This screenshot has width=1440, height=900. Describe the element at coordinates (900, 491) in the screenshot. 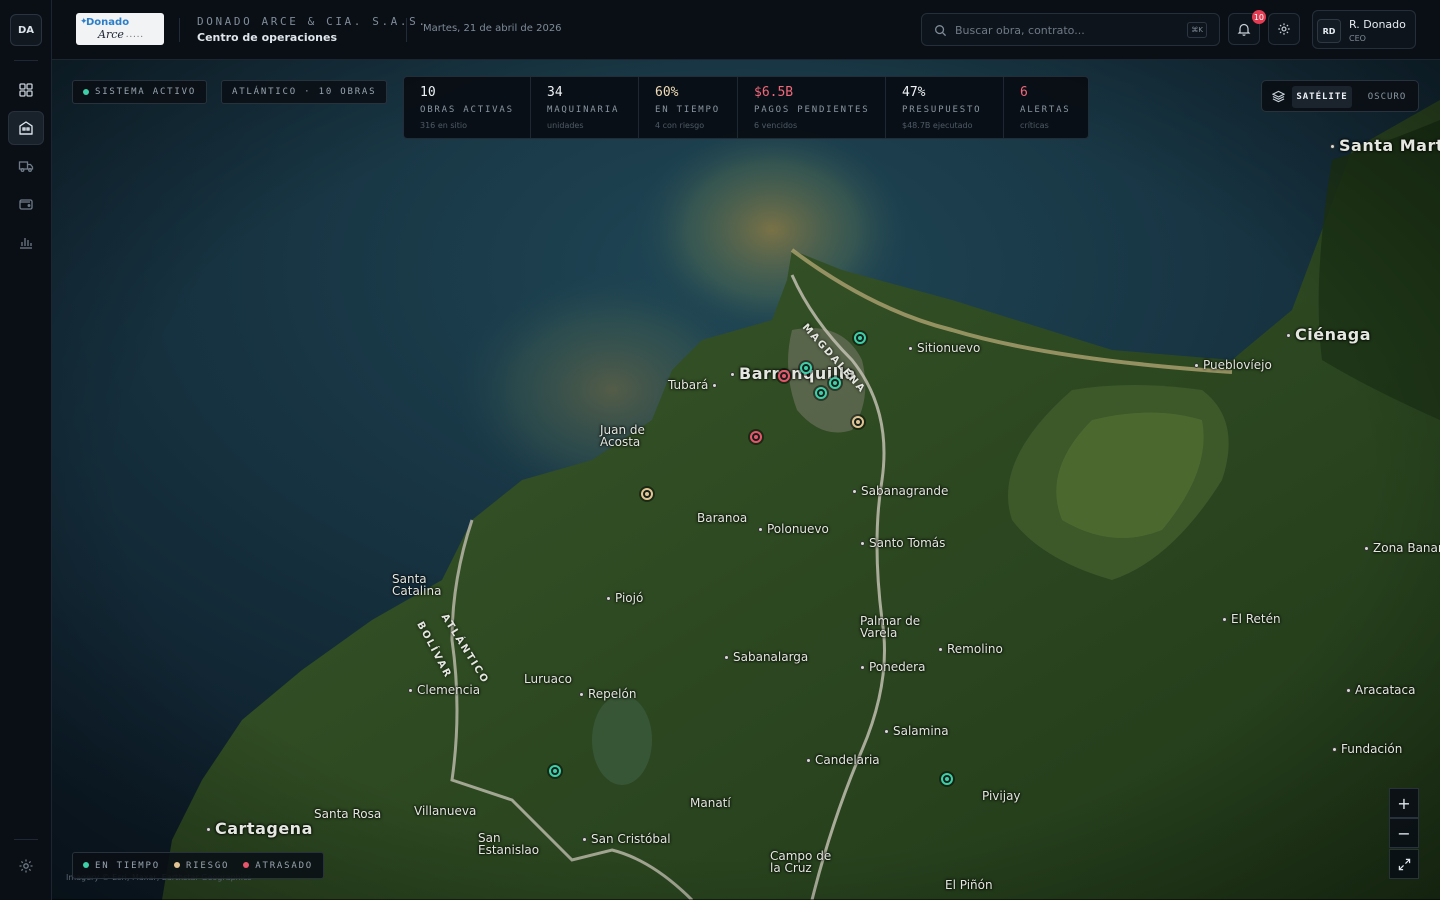

I see `town-label: Sabanagrande` at that location.